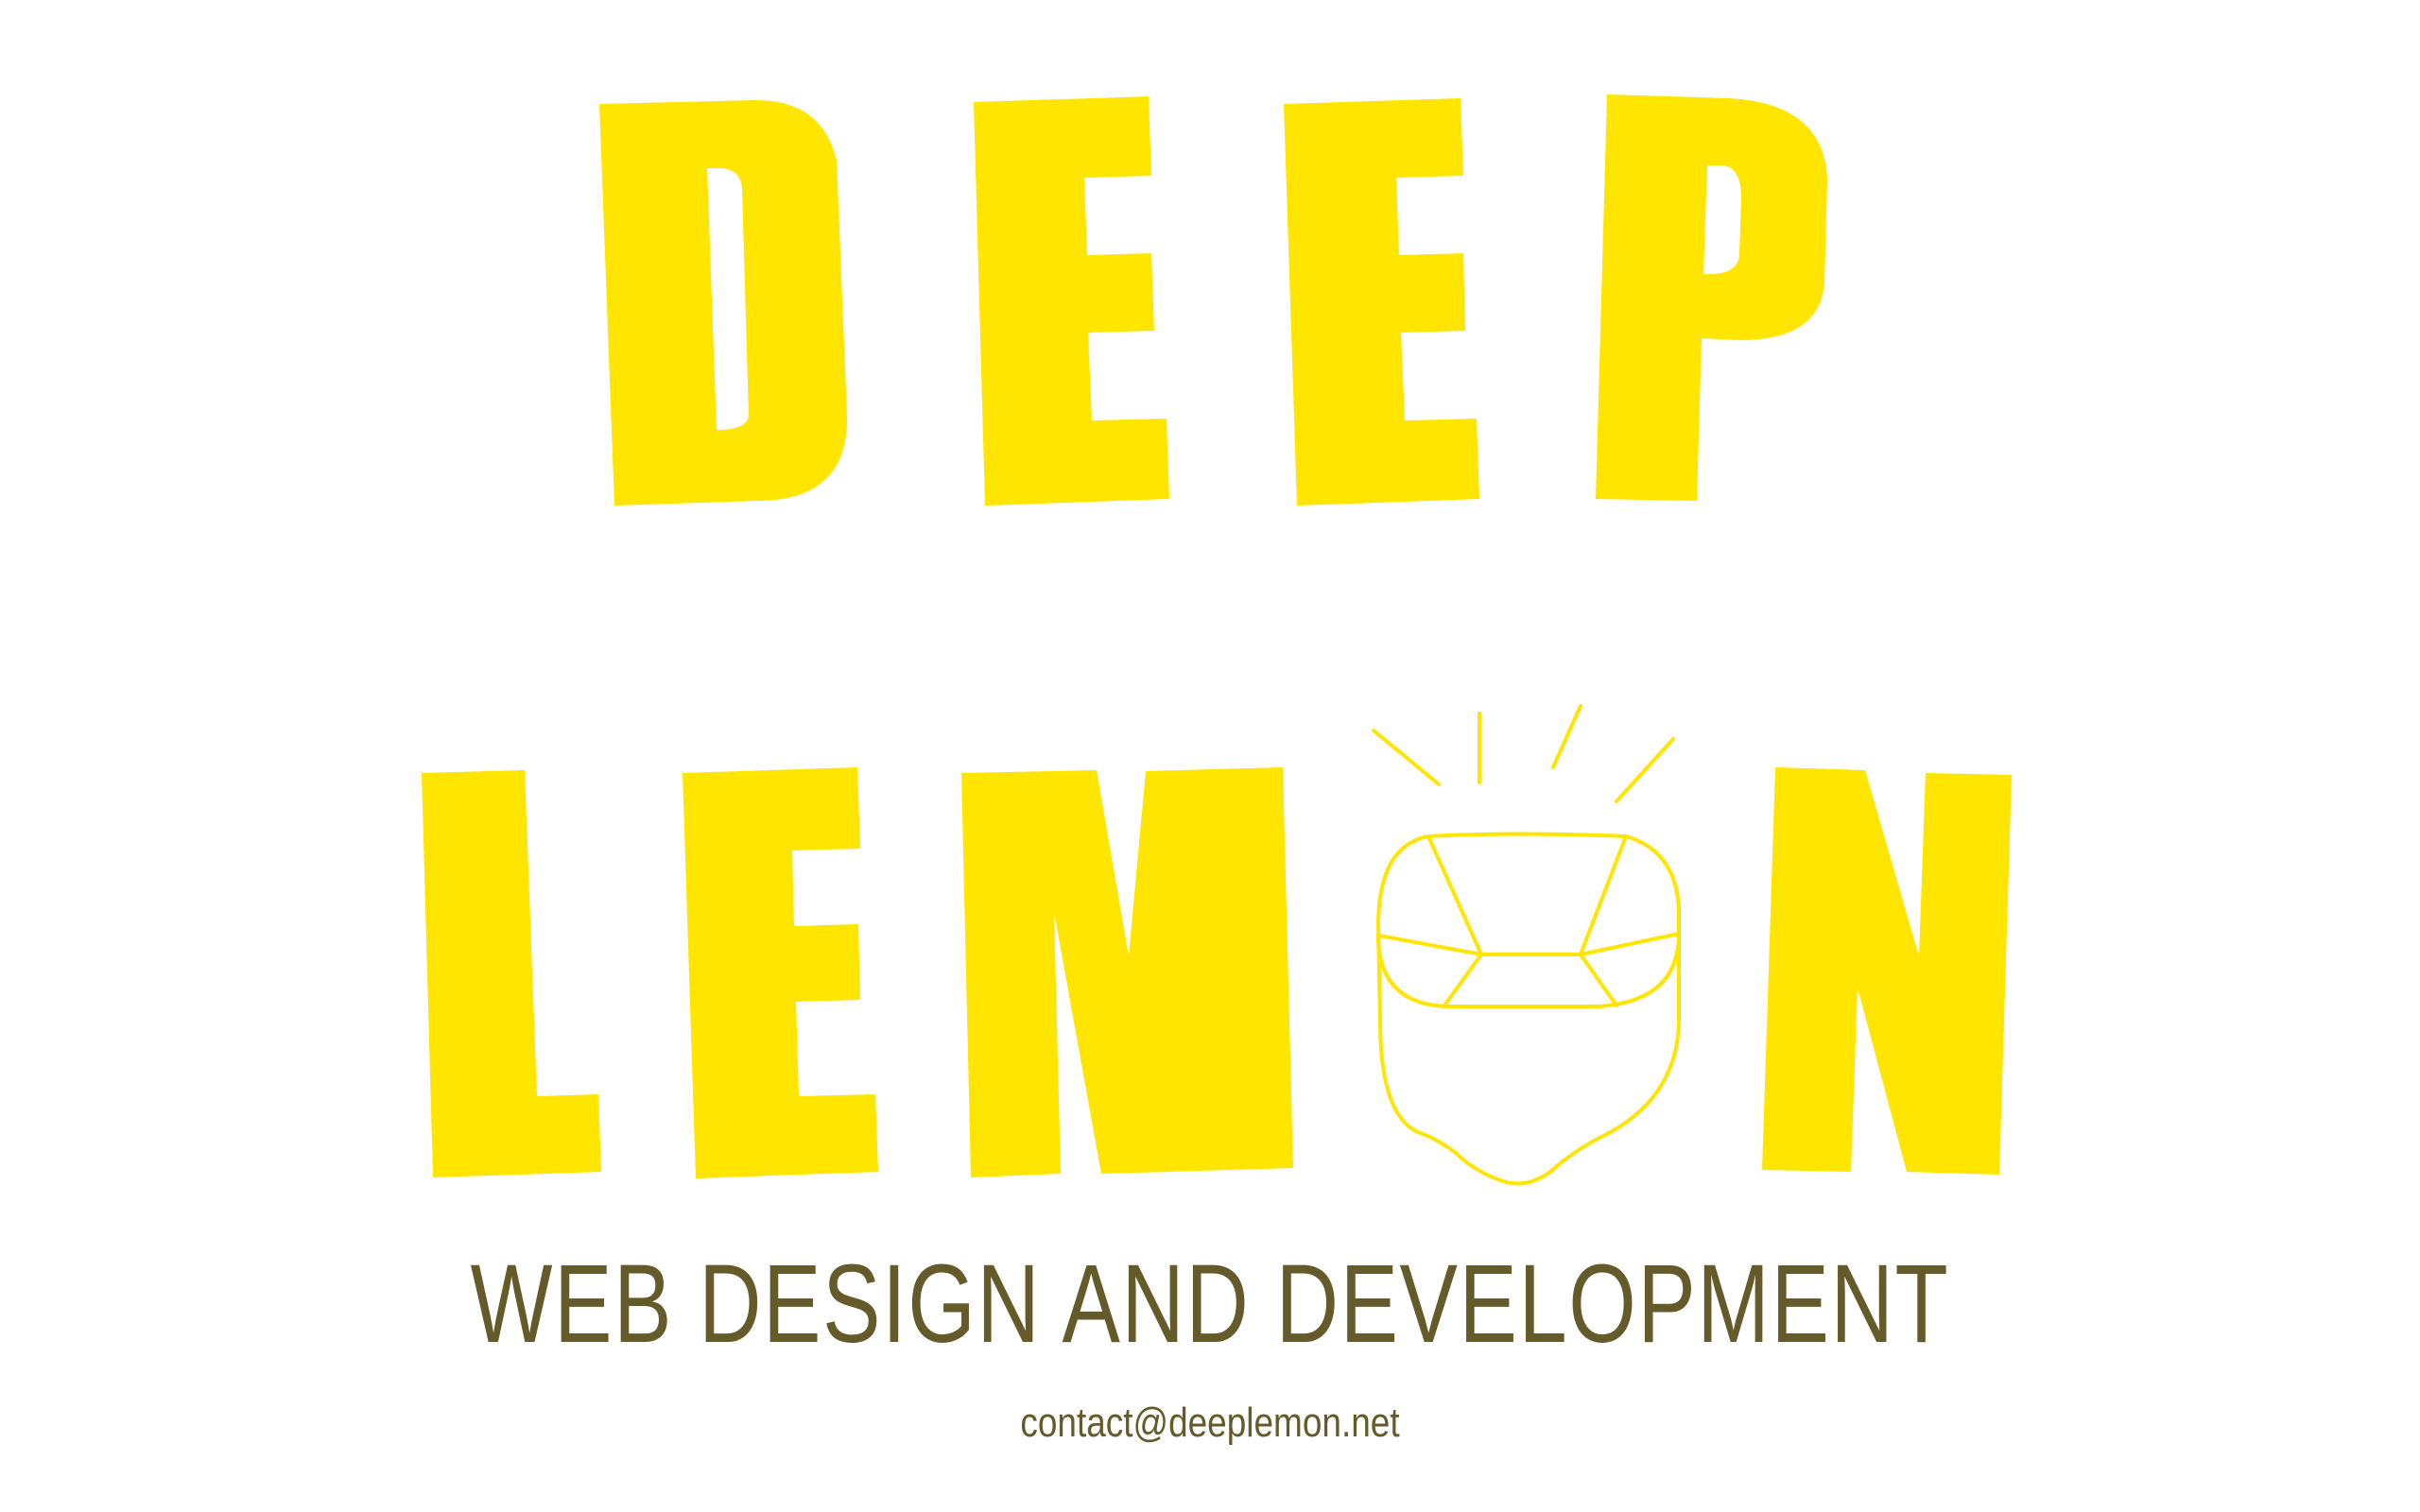  What do you see at coordinates (1711, 297) in the screenshot?
I see `logo-letter-p` at bounding box center [1711, 297].